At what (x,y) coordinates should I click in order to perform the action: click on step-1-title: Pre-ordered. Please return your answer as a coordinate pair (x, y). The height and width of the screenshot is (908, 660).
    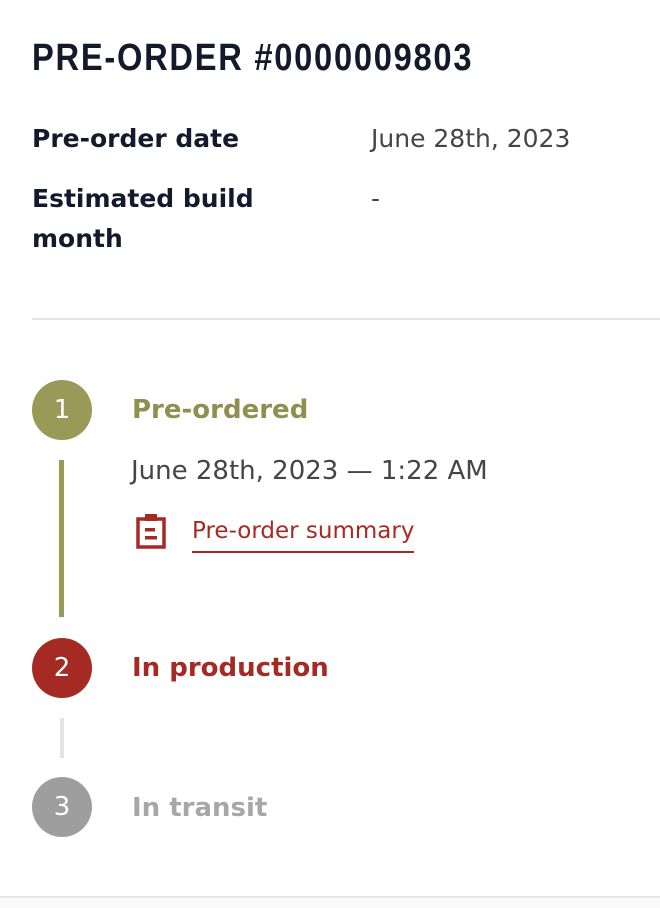
    Looking at the image, I should click on (220, 410).